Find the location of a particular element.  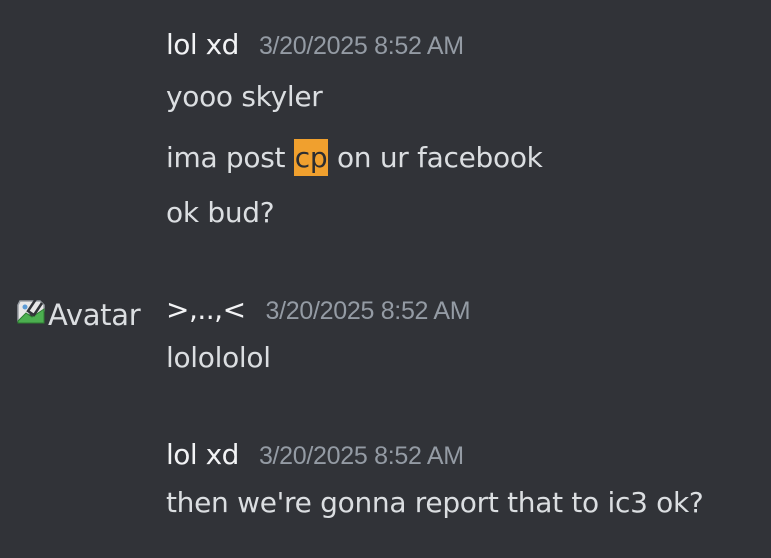

message-text: ok bud? is located at coordinates (220, 212).